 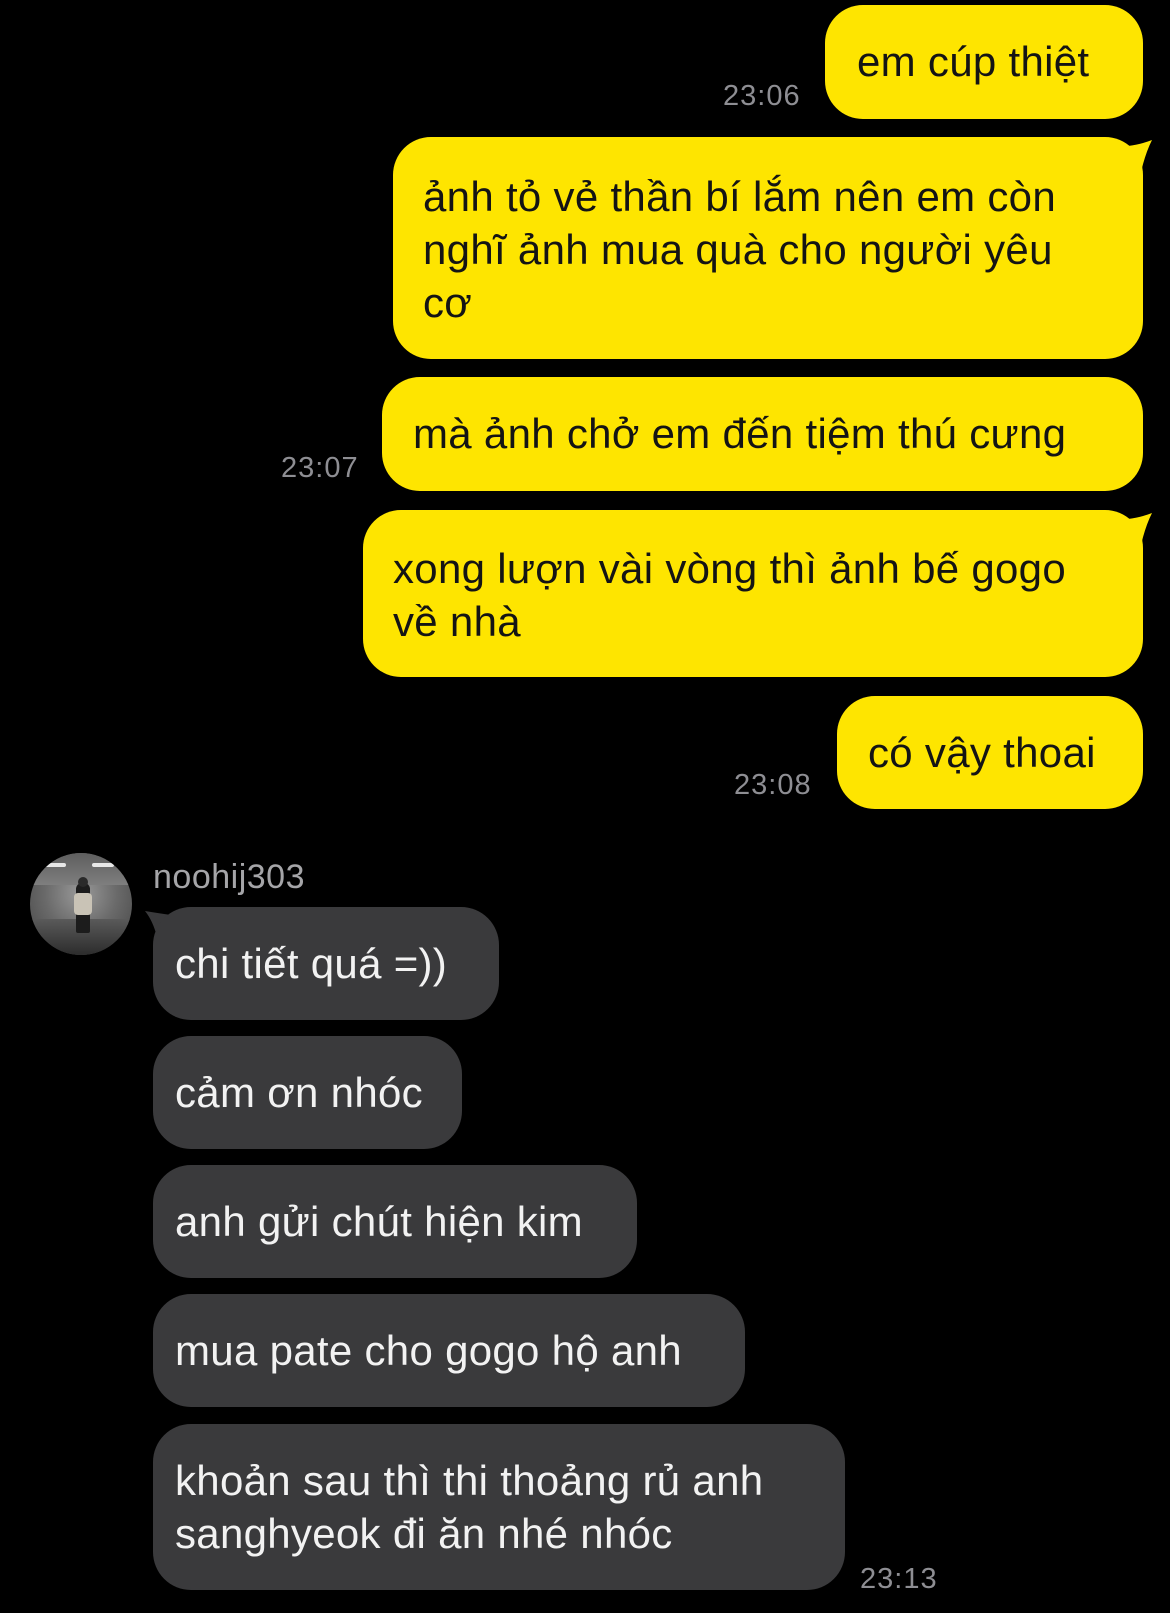 I want to click on message-text: khoản sau thì thi thoảng rủ anh, so click(x=469, y=1480).